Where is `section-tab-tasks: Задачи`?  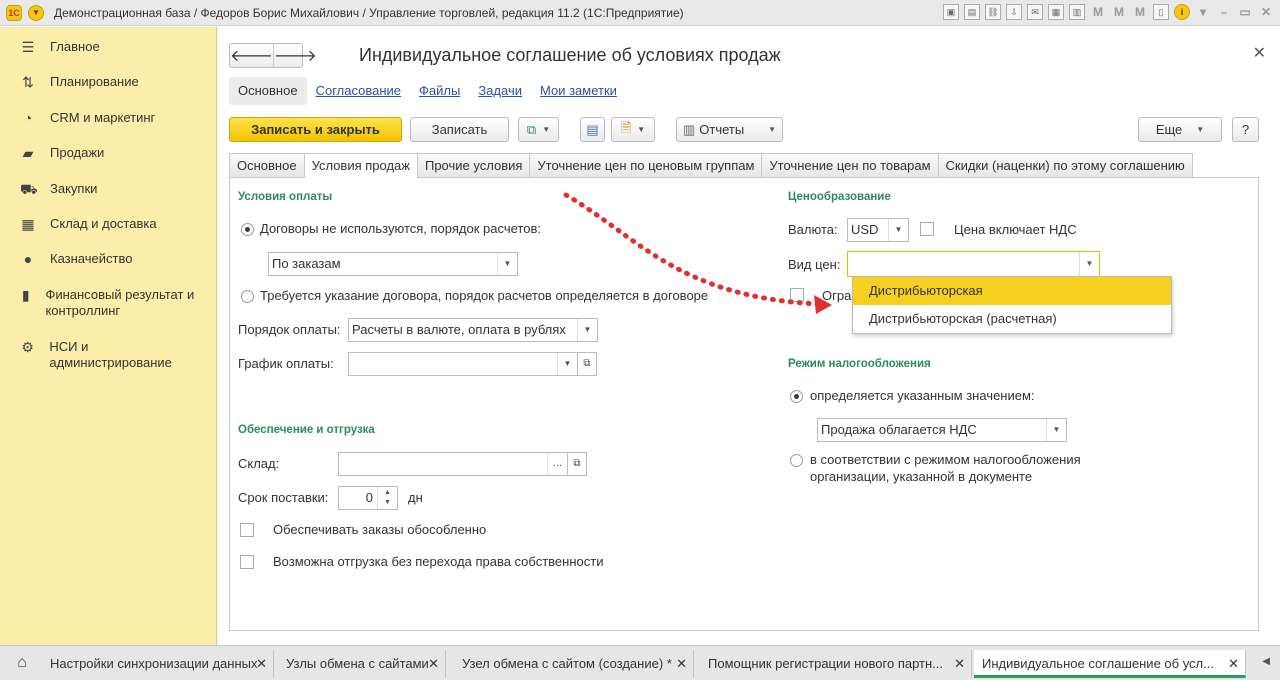
section-tab-tasks: Задачи is located at coordinates (500, 91).